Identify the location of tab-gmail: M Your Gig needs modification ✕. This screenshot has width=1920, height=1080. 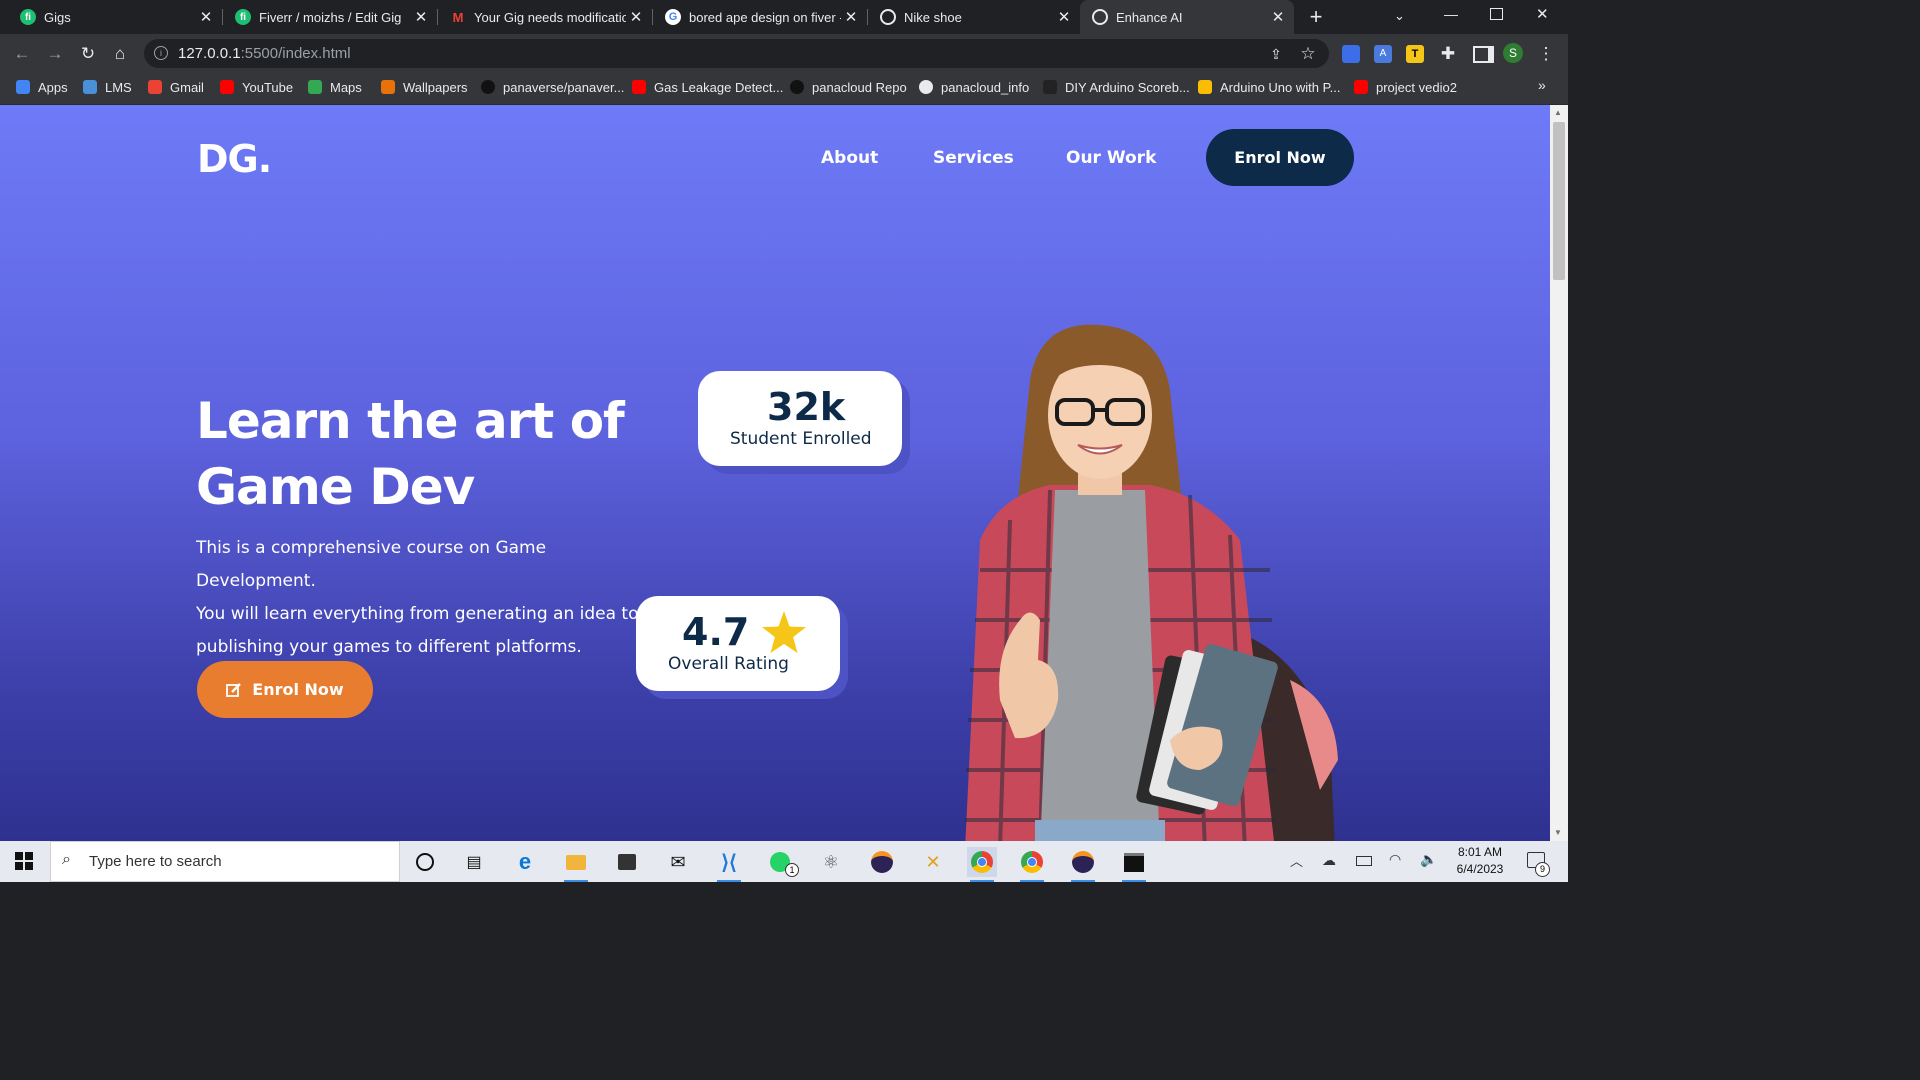
(541, 17).